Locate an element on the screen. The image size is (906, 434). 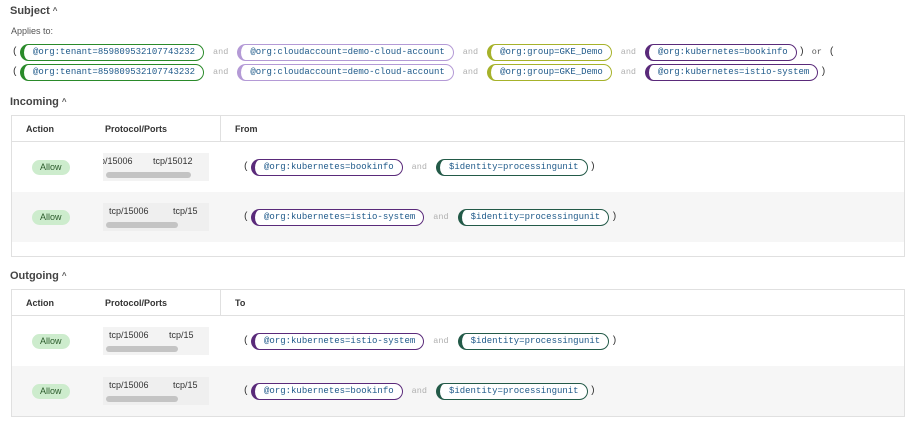
applies-to-label: Applies to: is located at coordinates (32, 31).